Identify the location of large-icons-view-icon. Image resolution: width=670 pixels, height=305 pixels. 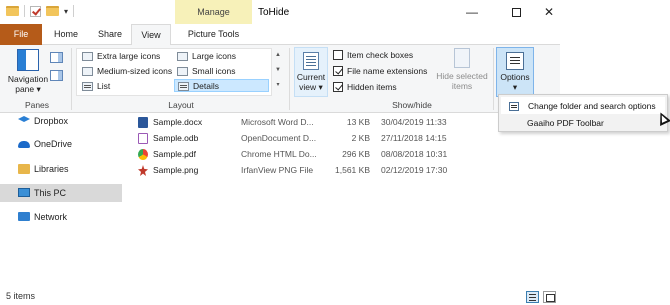
(549, 297).